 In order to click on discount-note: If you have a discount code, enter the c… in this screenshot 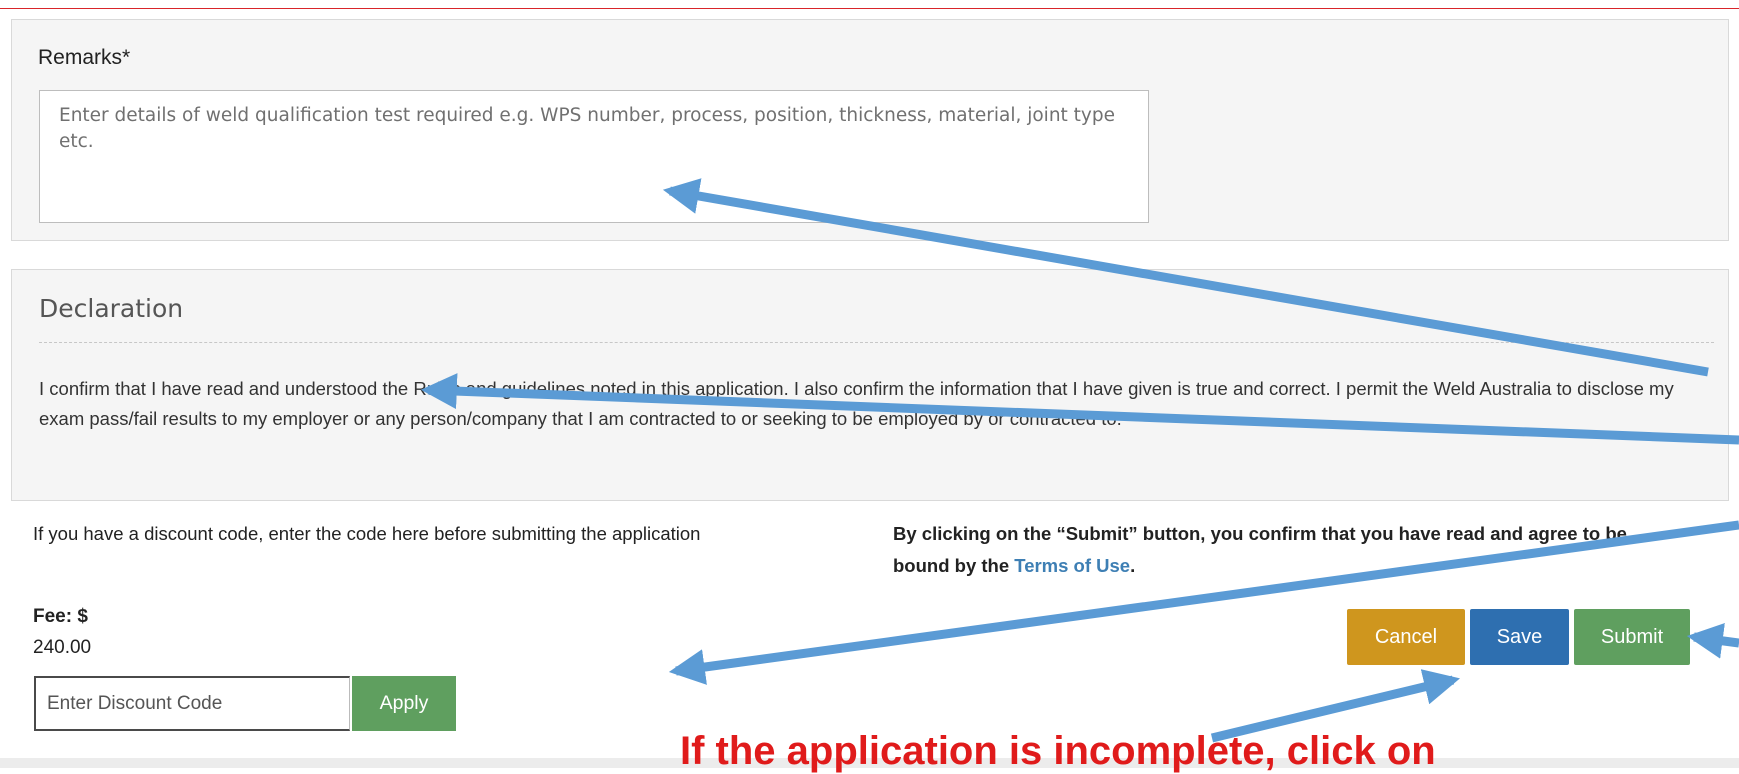, I will do `click(367, 533)`.